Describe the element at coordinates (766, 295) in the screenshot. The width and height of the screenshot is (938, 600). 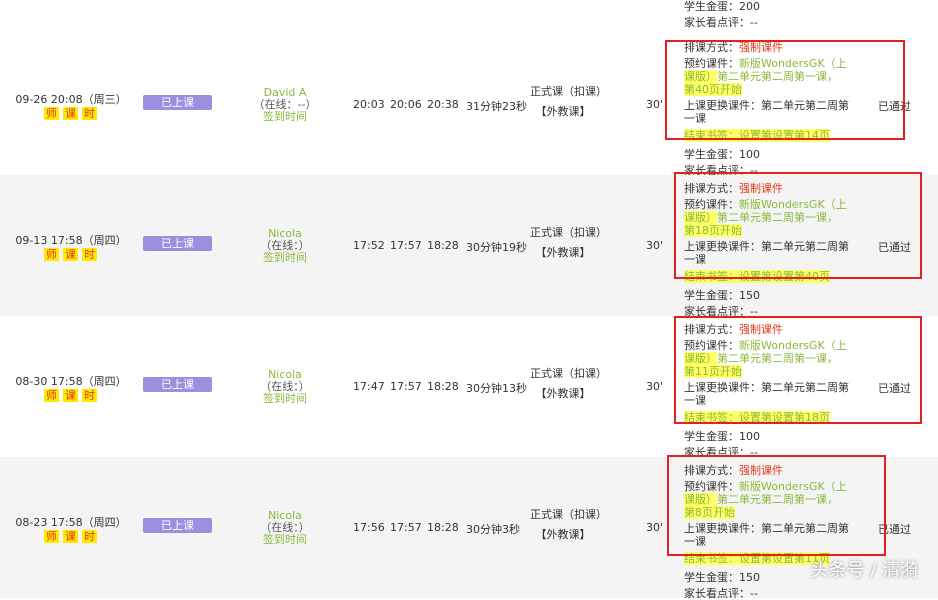
I see `gold-line: 学生金蛋：150` at that location.